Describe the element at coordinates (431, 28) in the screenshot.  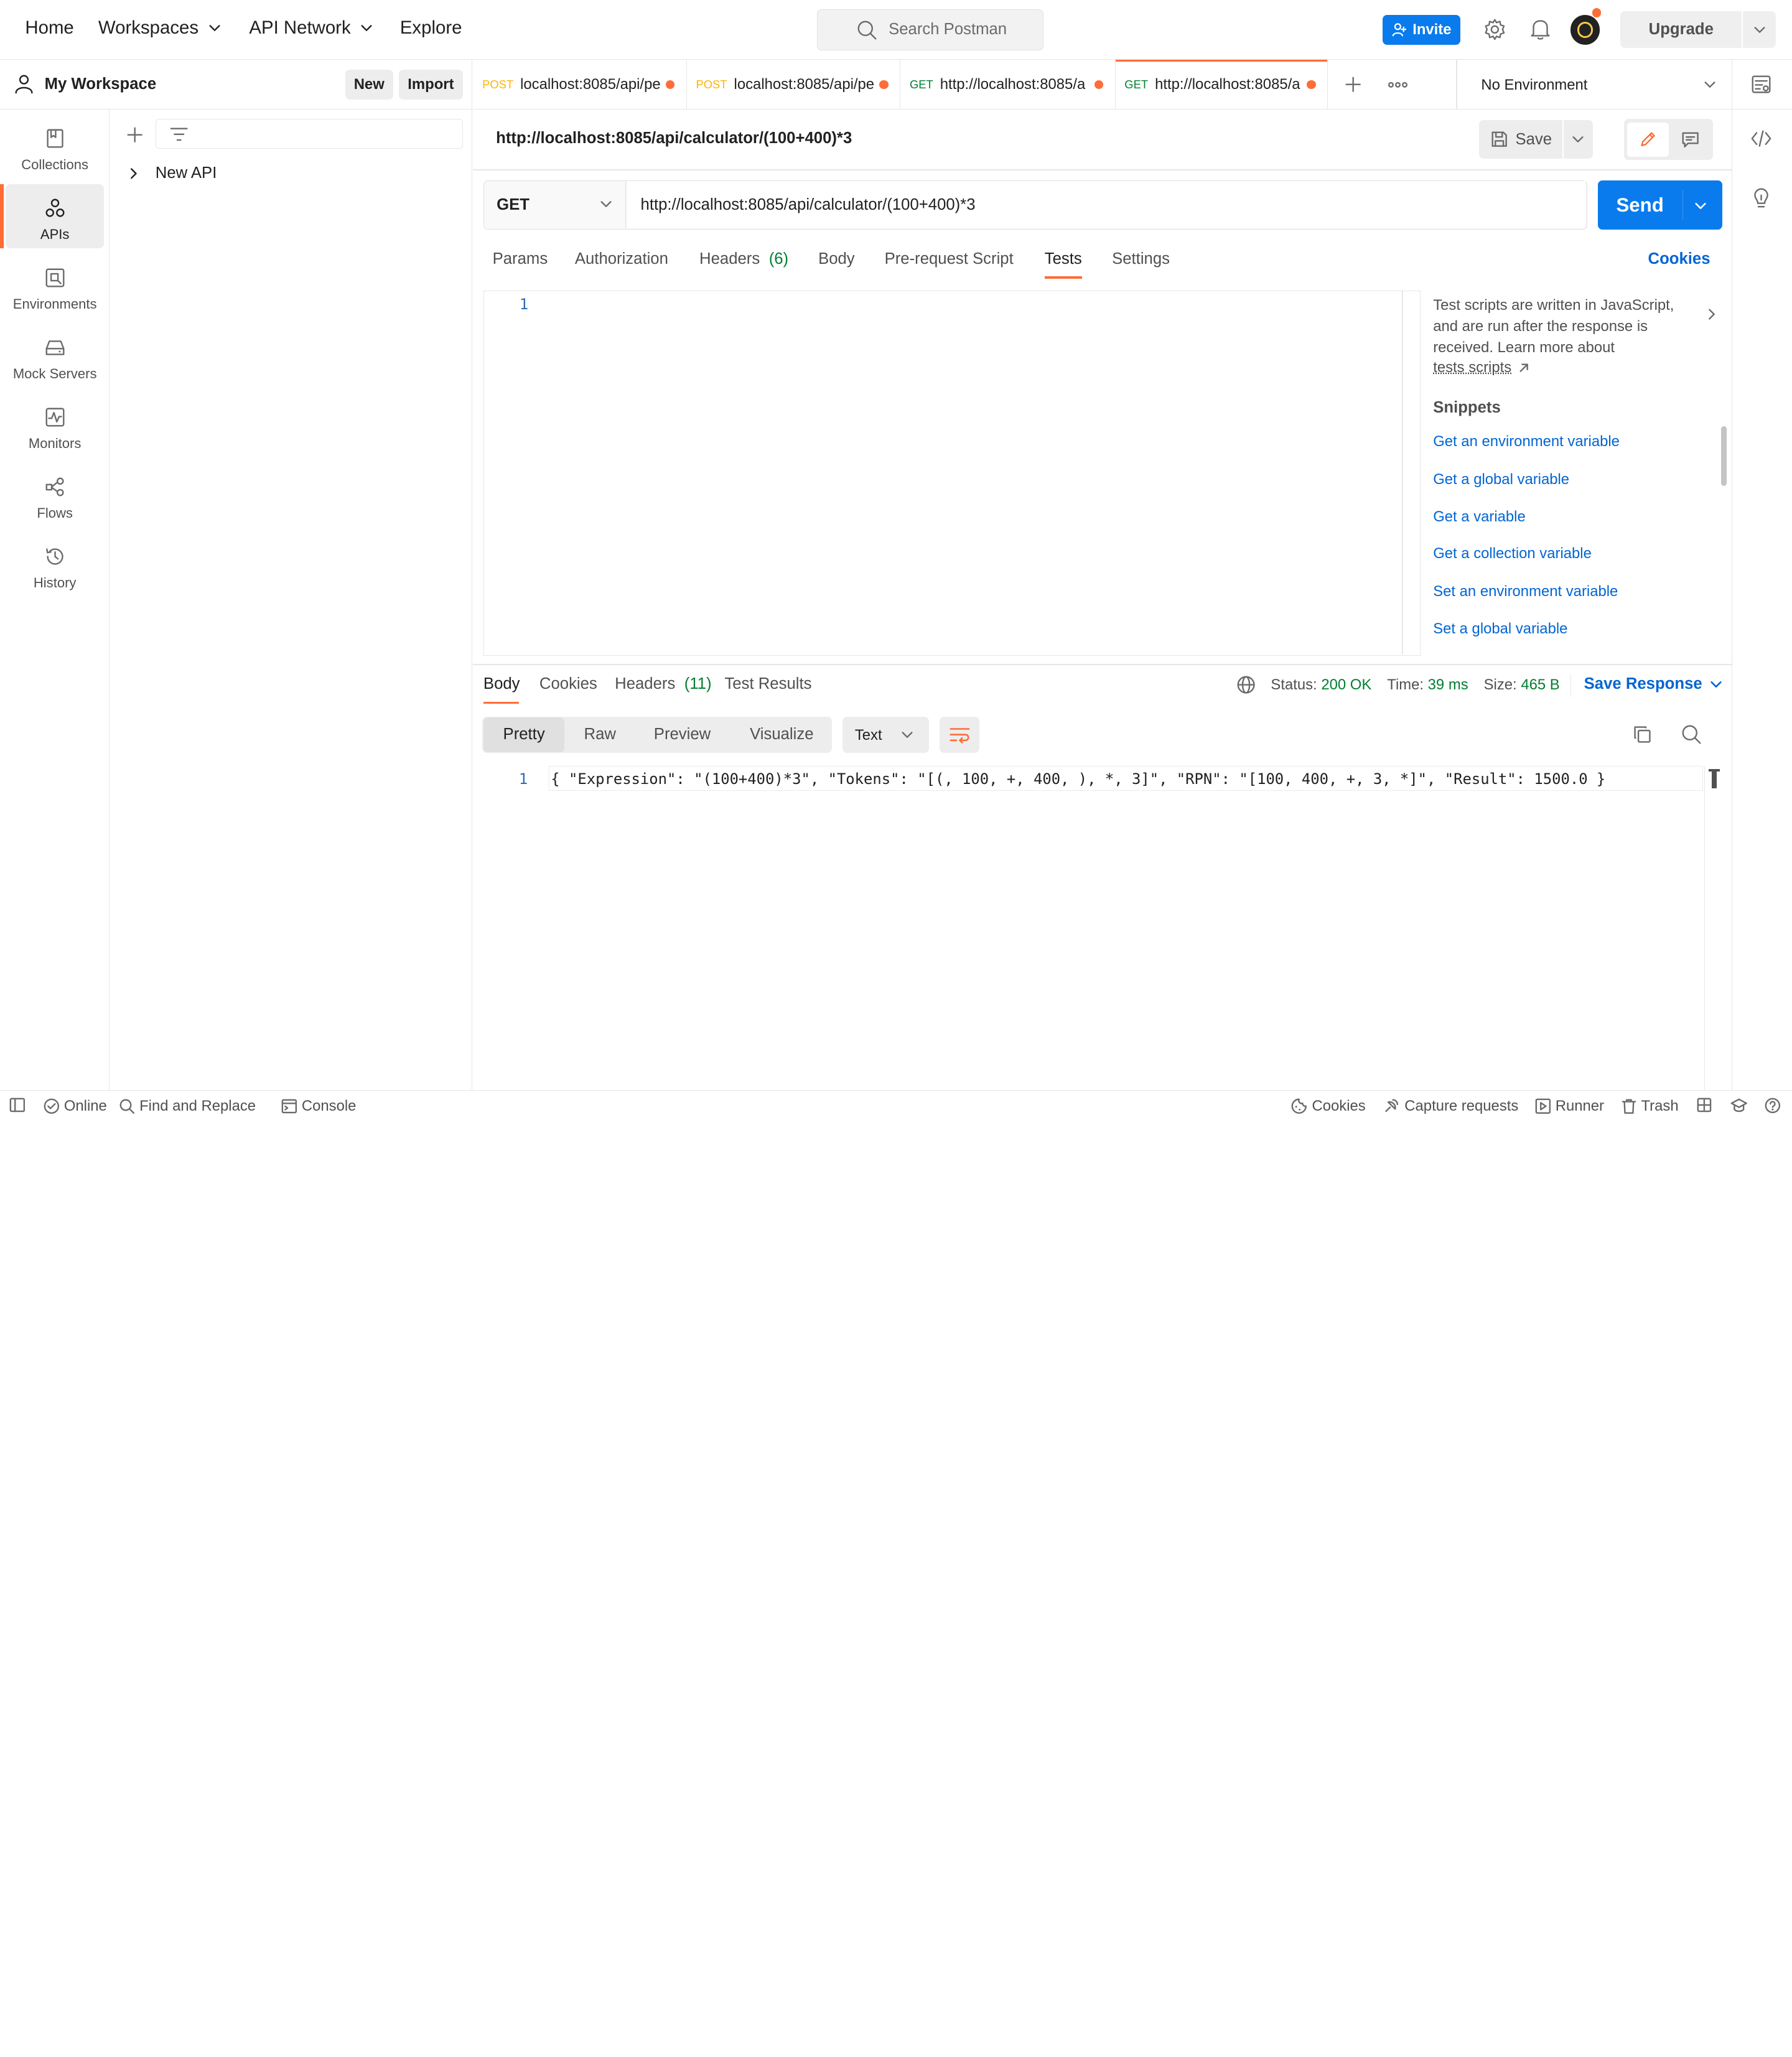
I see `nav-explore: Explore` at that location.